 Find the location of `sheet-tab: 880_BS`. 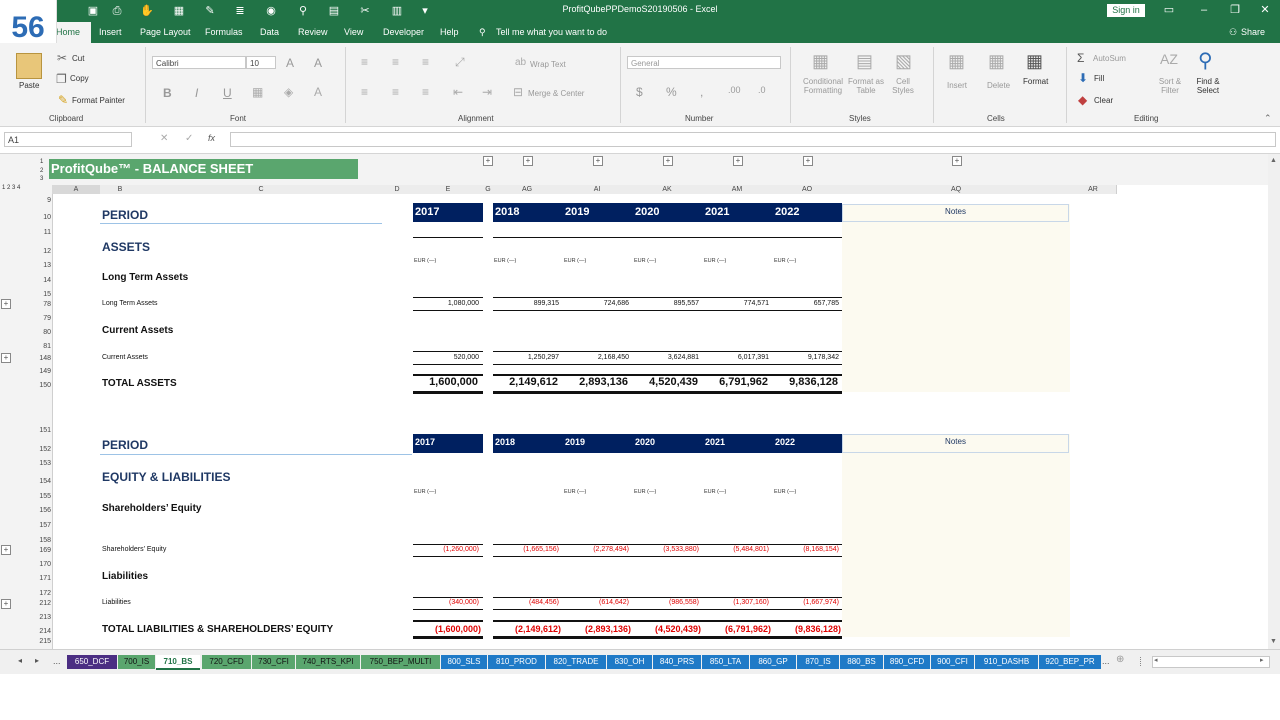

sheet-tab: 880_BS is located at coordinates (861, 662).